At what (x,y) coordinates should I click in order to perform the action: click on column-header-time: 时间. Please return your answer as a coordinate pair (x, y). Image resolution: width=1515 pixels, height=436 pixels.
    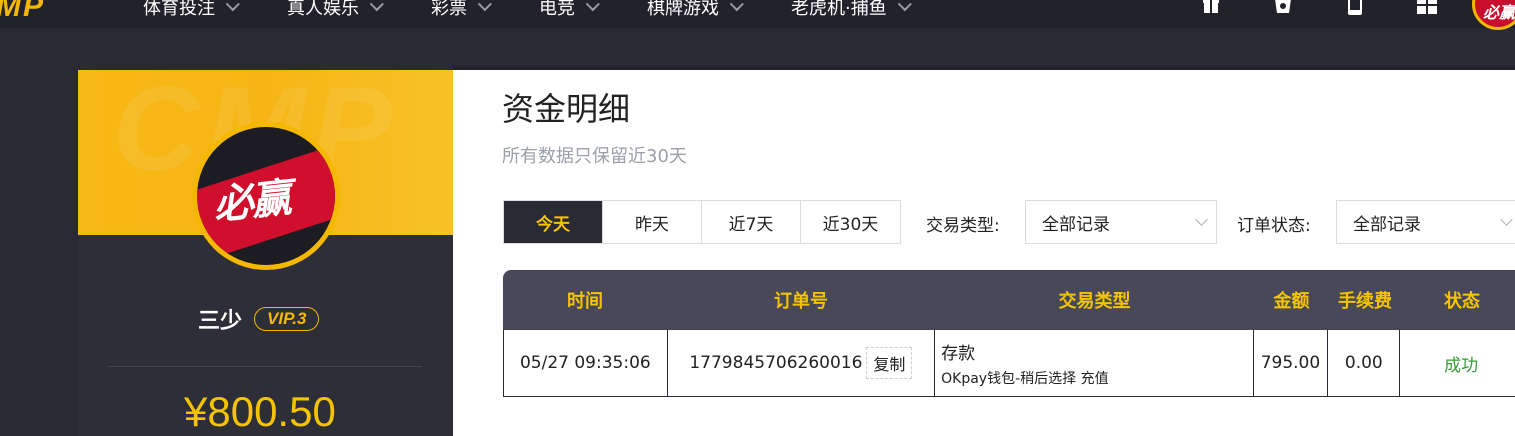
    Looking at the image, I should click on (585, 301).